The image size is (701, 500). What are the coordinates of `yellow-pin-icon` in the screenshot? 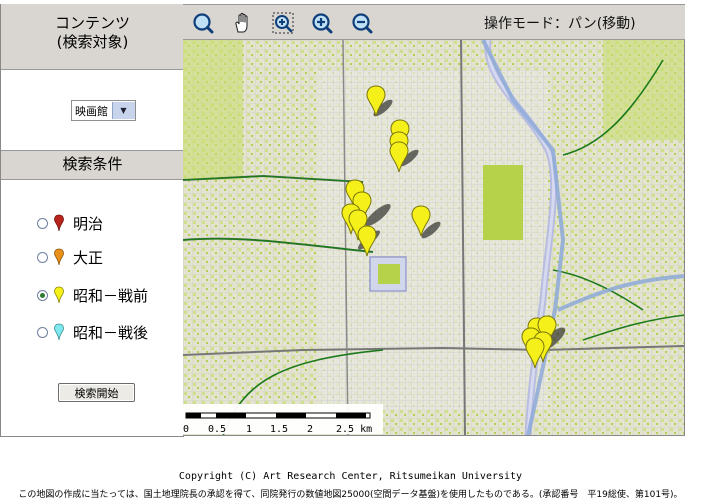 It's located at (59, 295).